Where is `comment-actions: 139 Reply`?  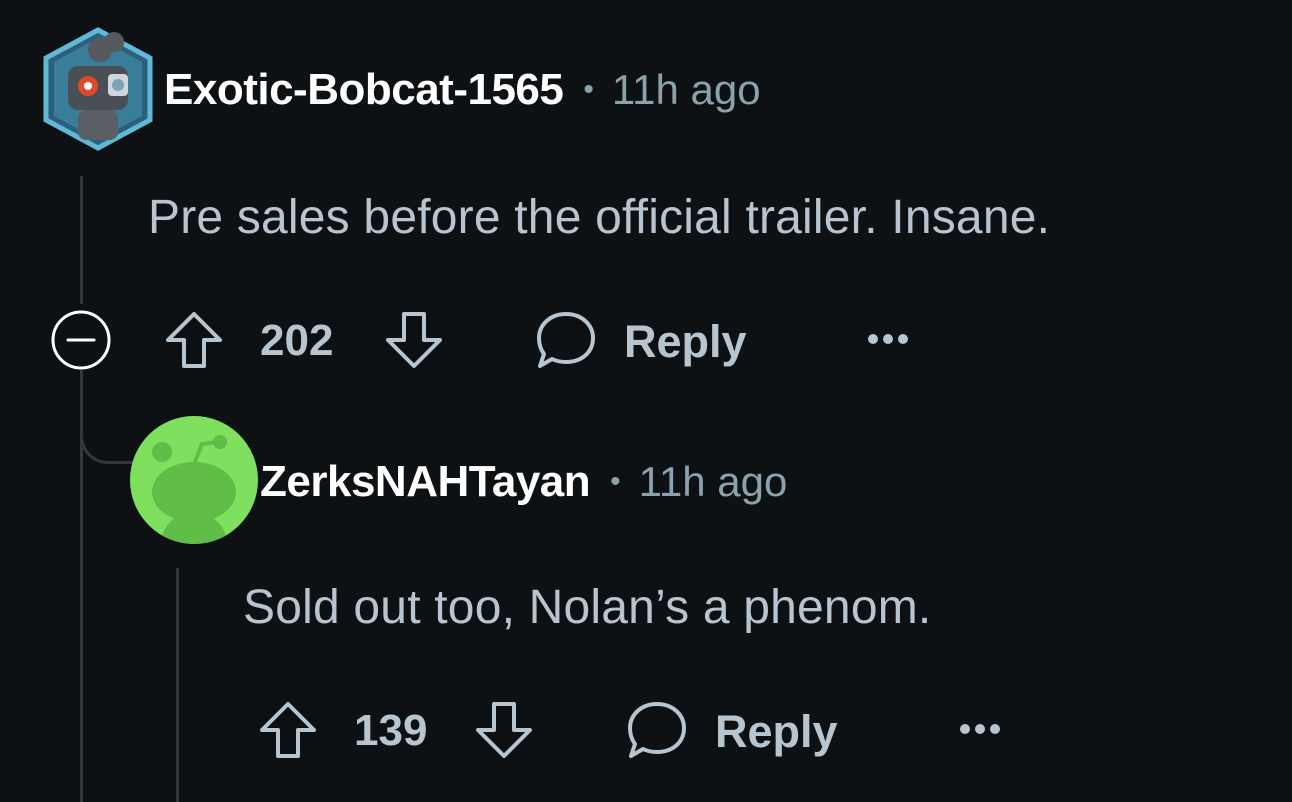
comment-actions: 139 Reply is located at coordinates (646, 729).